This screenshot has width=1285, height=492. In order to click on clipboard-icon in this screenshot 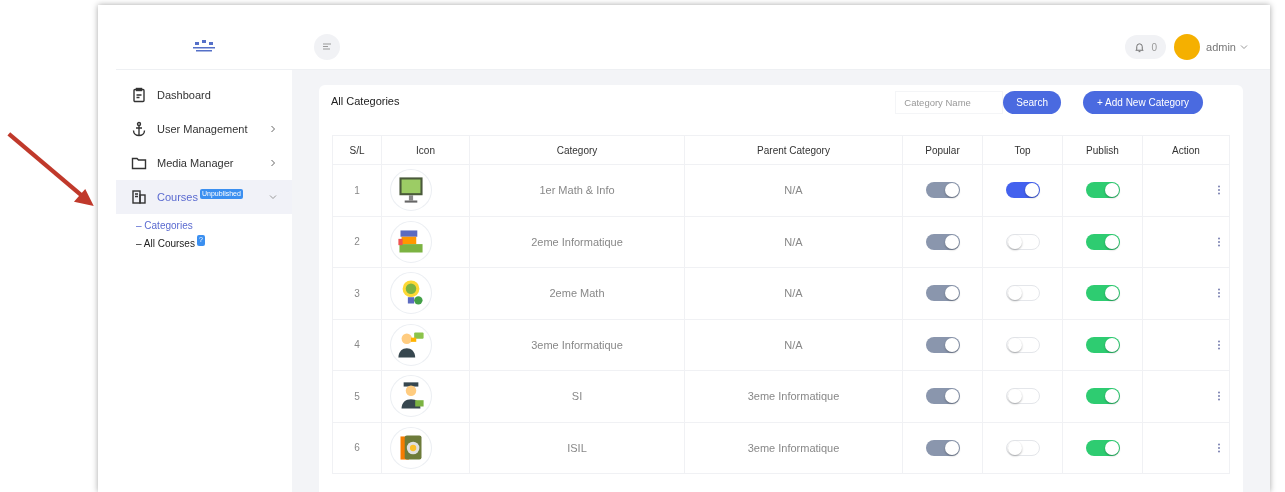, I will do `click(139, 95)`.